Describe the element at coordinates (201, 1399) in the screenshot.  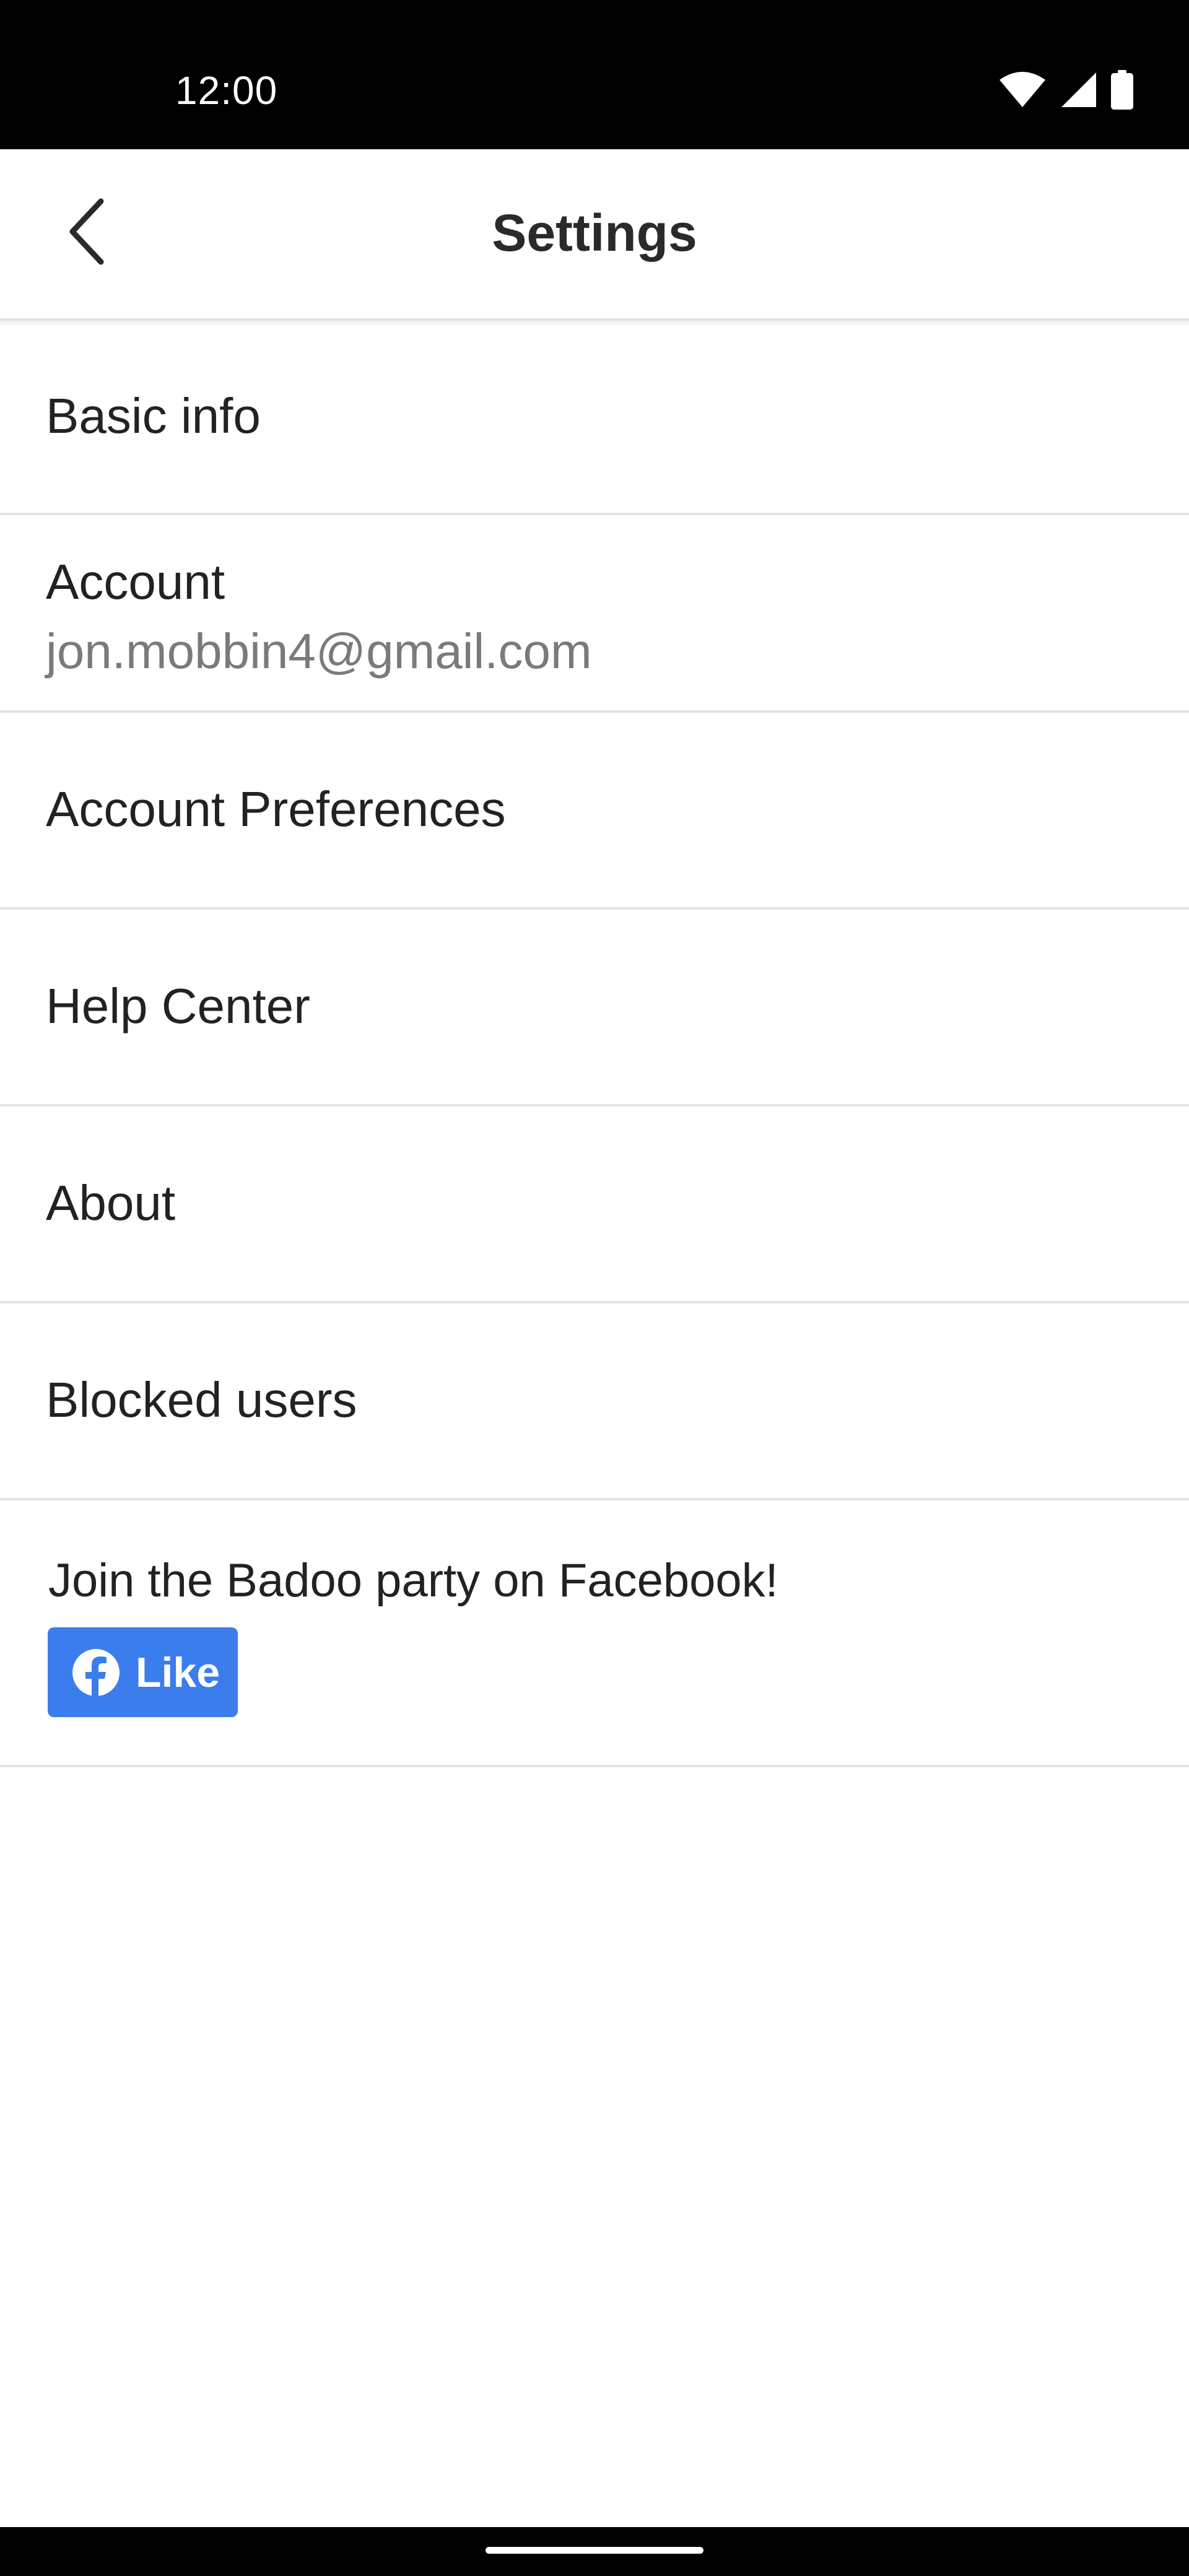
I see `settings-item-label: Blocked users` at that location.